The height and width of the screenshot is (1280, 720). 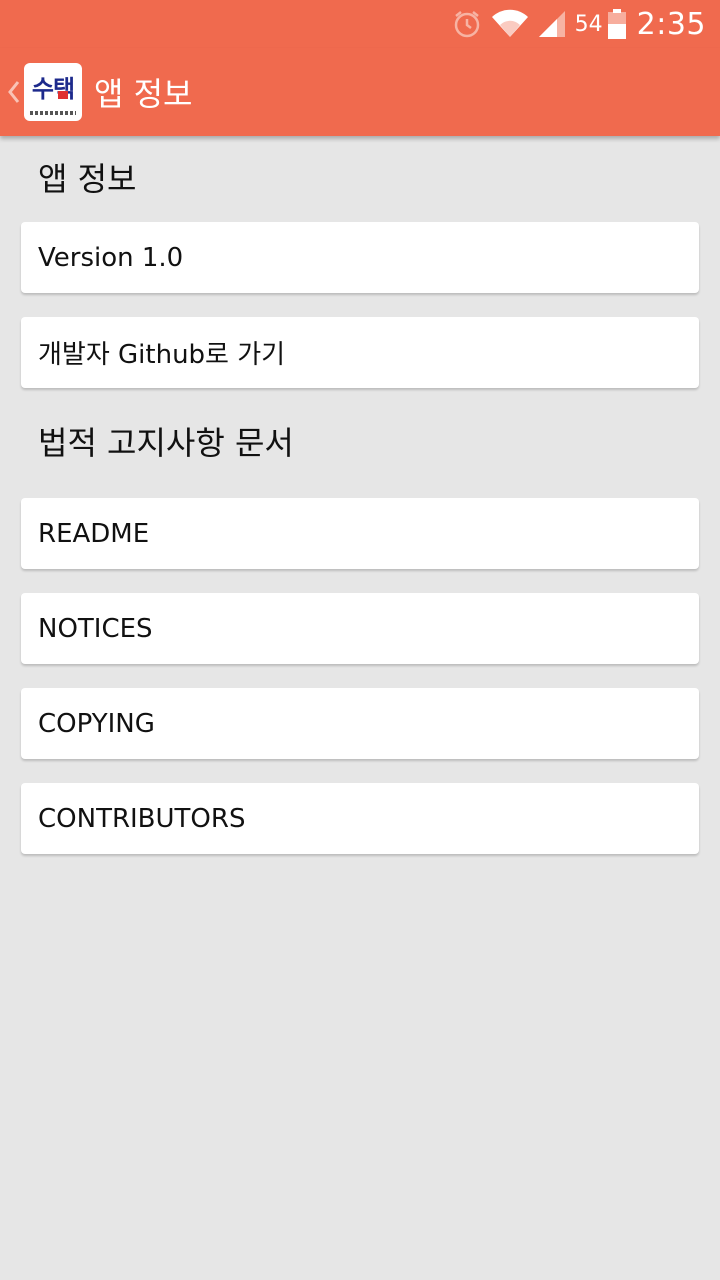 I want to click on chevron-left-icon, so click(x=14, y=92).